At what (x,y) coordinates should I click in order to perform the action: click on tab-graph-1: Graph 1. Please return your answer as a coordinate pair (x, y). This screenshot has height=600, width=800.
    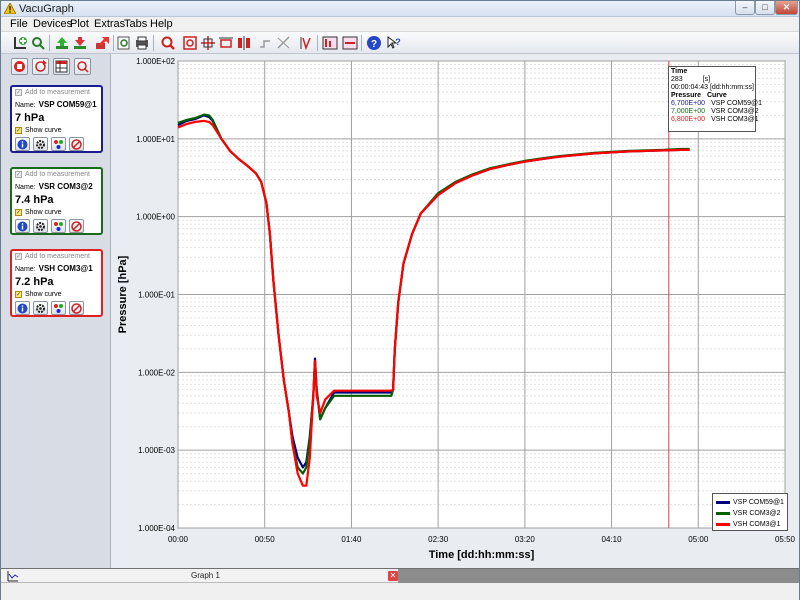
    Looking at the image, I should click on (205, 575).